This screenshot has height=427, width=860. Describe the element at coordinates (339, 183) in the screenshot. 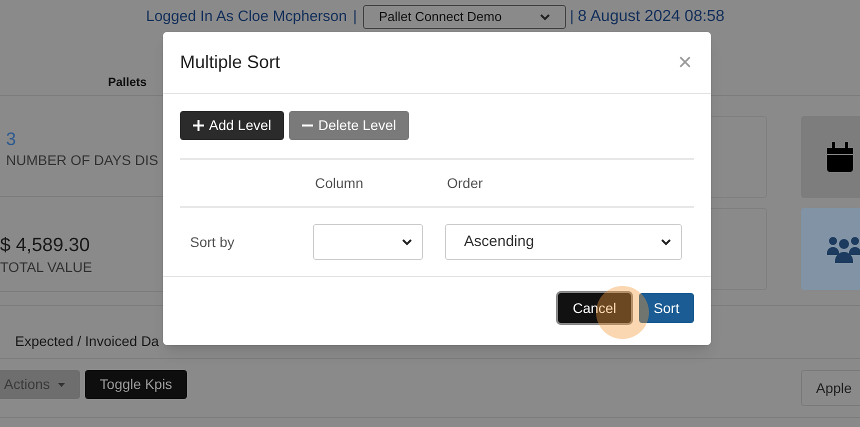

I see `column-header: Column` at that location.